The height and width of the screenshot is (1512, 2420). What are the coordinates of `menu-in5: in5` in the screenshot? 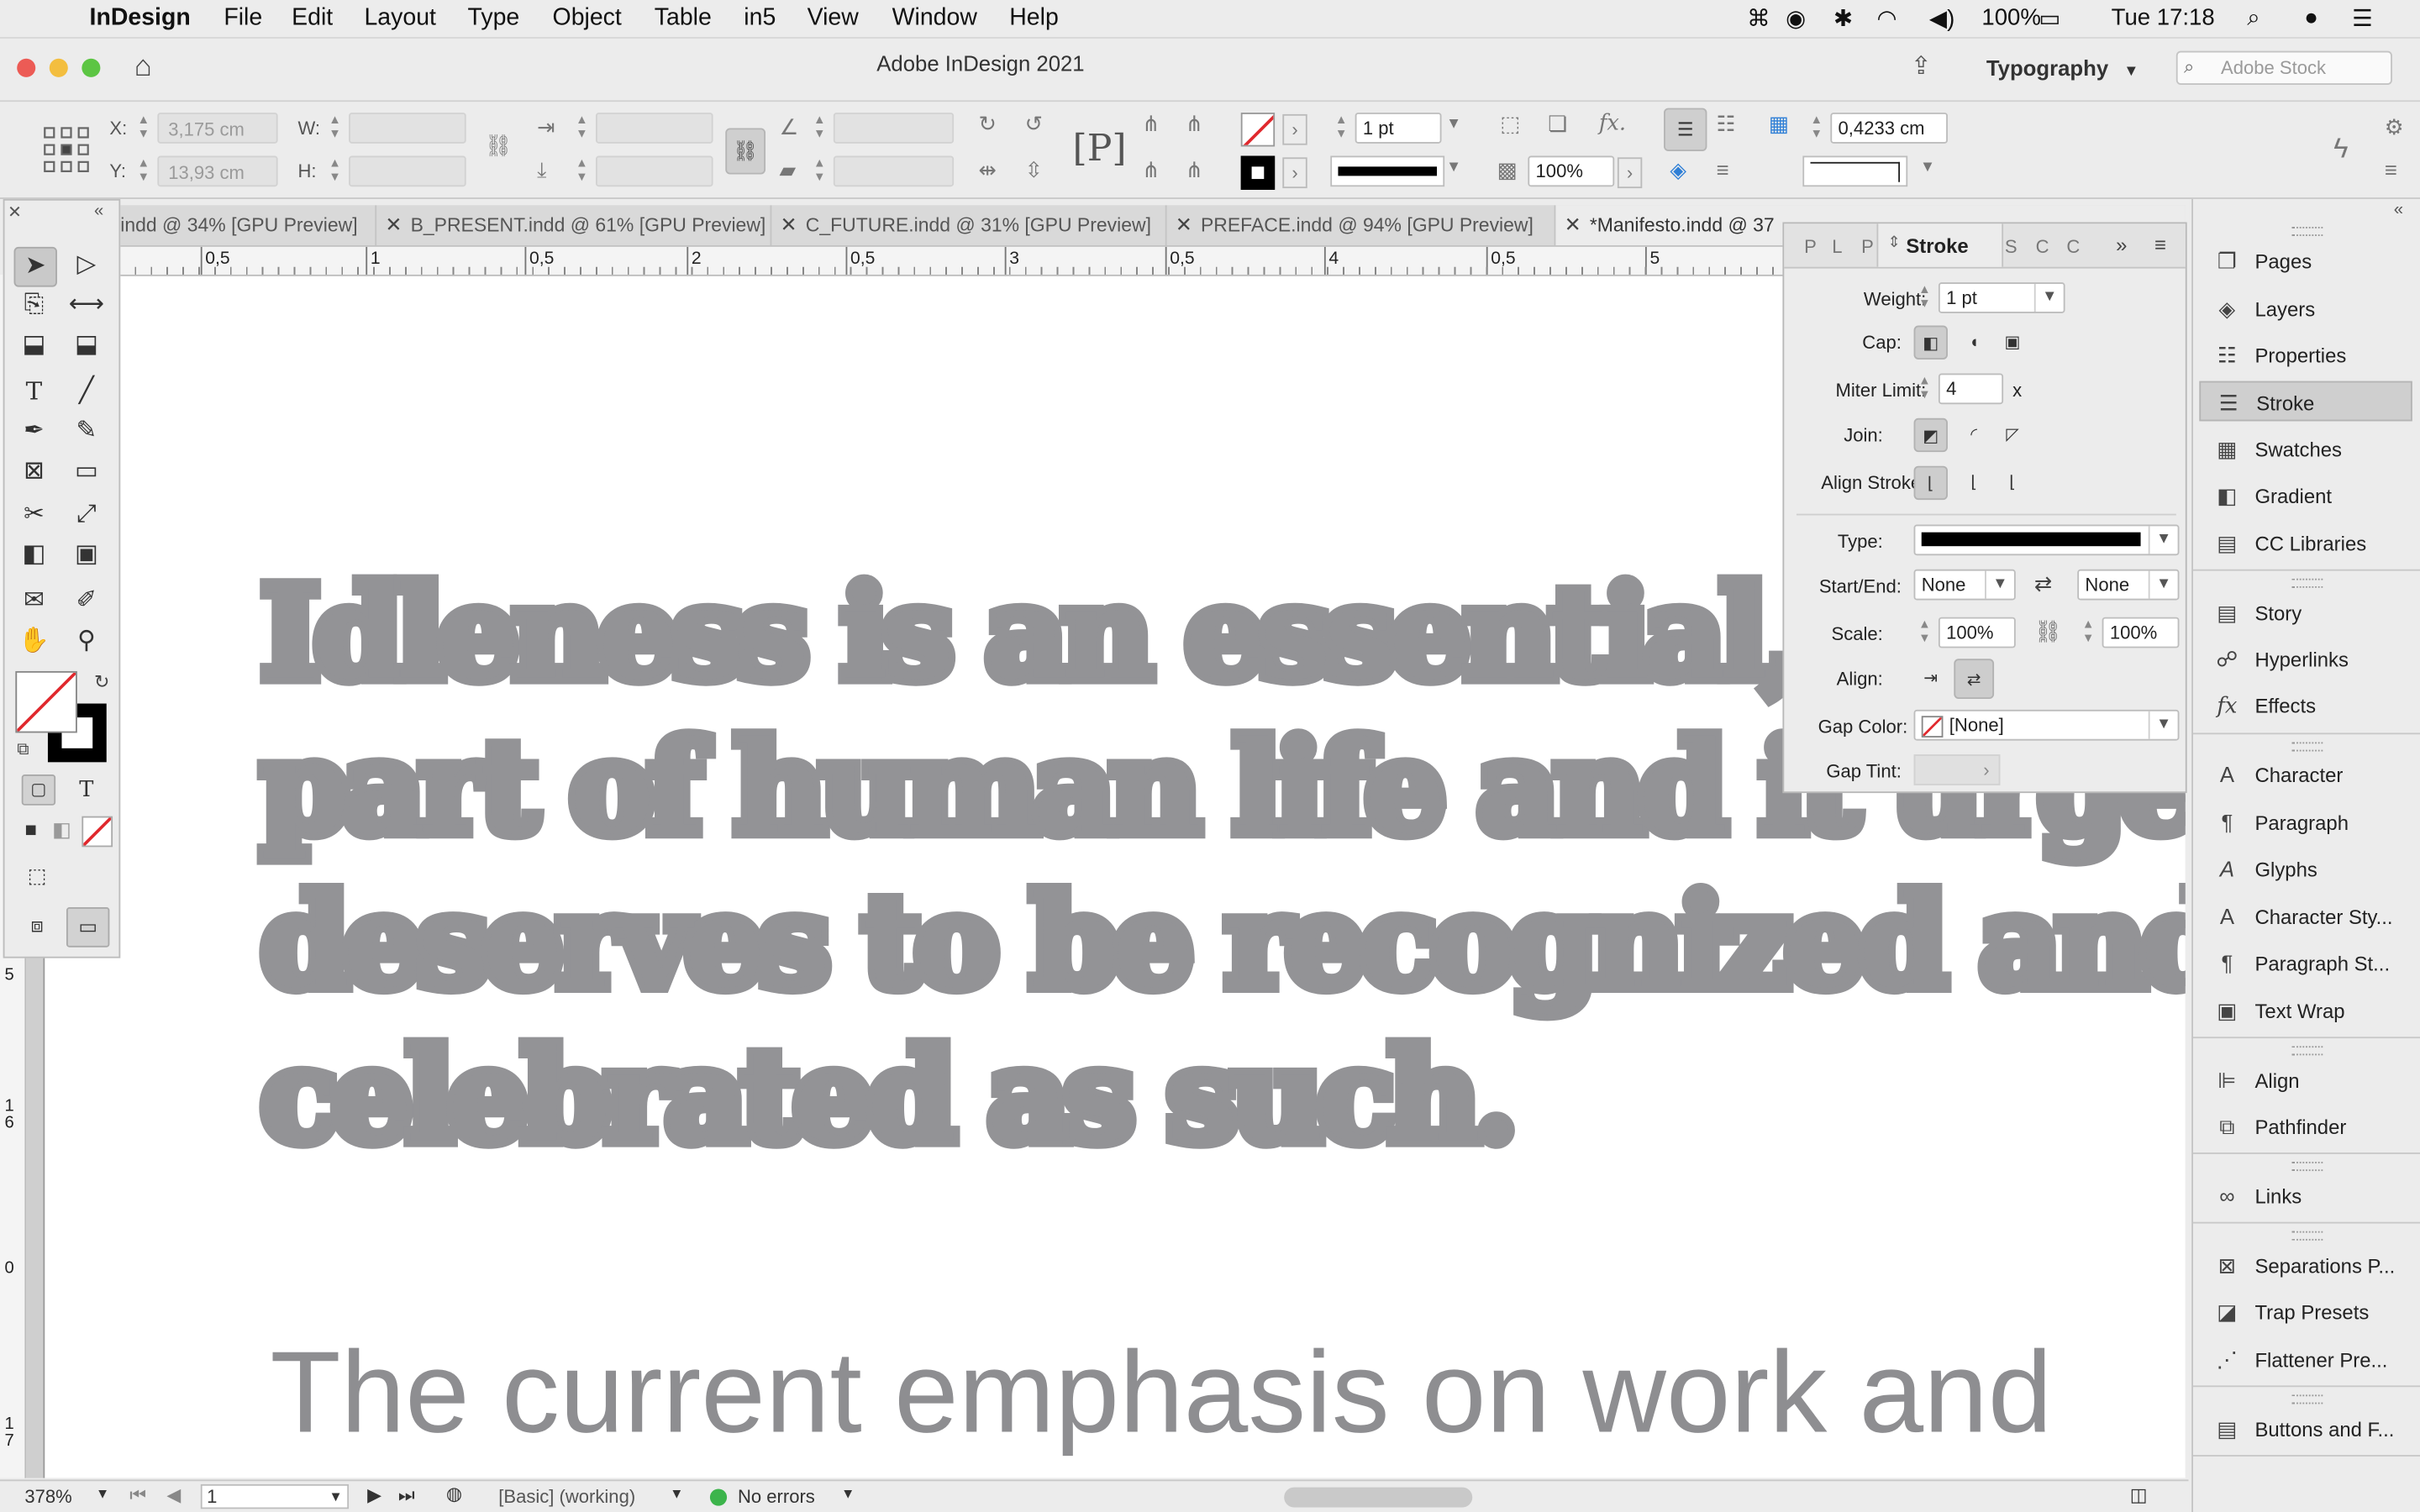 It's located at (760, 19).